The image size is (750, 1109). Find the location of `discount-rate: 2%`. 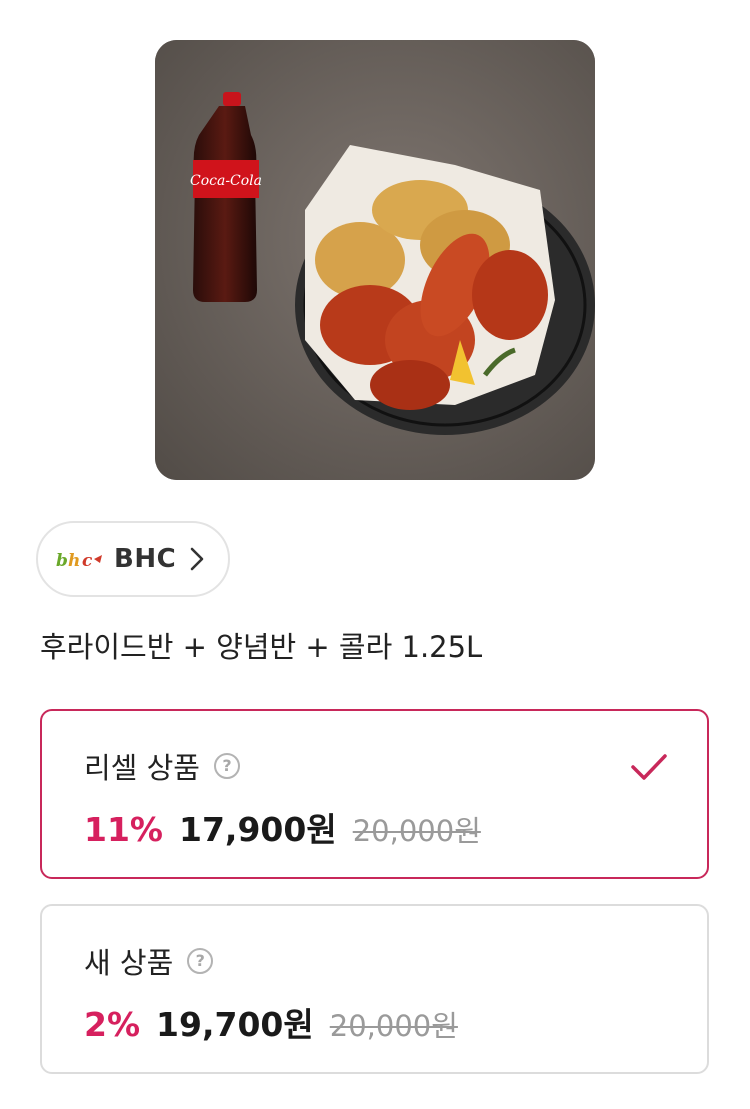

discount-rate: 2% is located at coordinates (112, 1024).